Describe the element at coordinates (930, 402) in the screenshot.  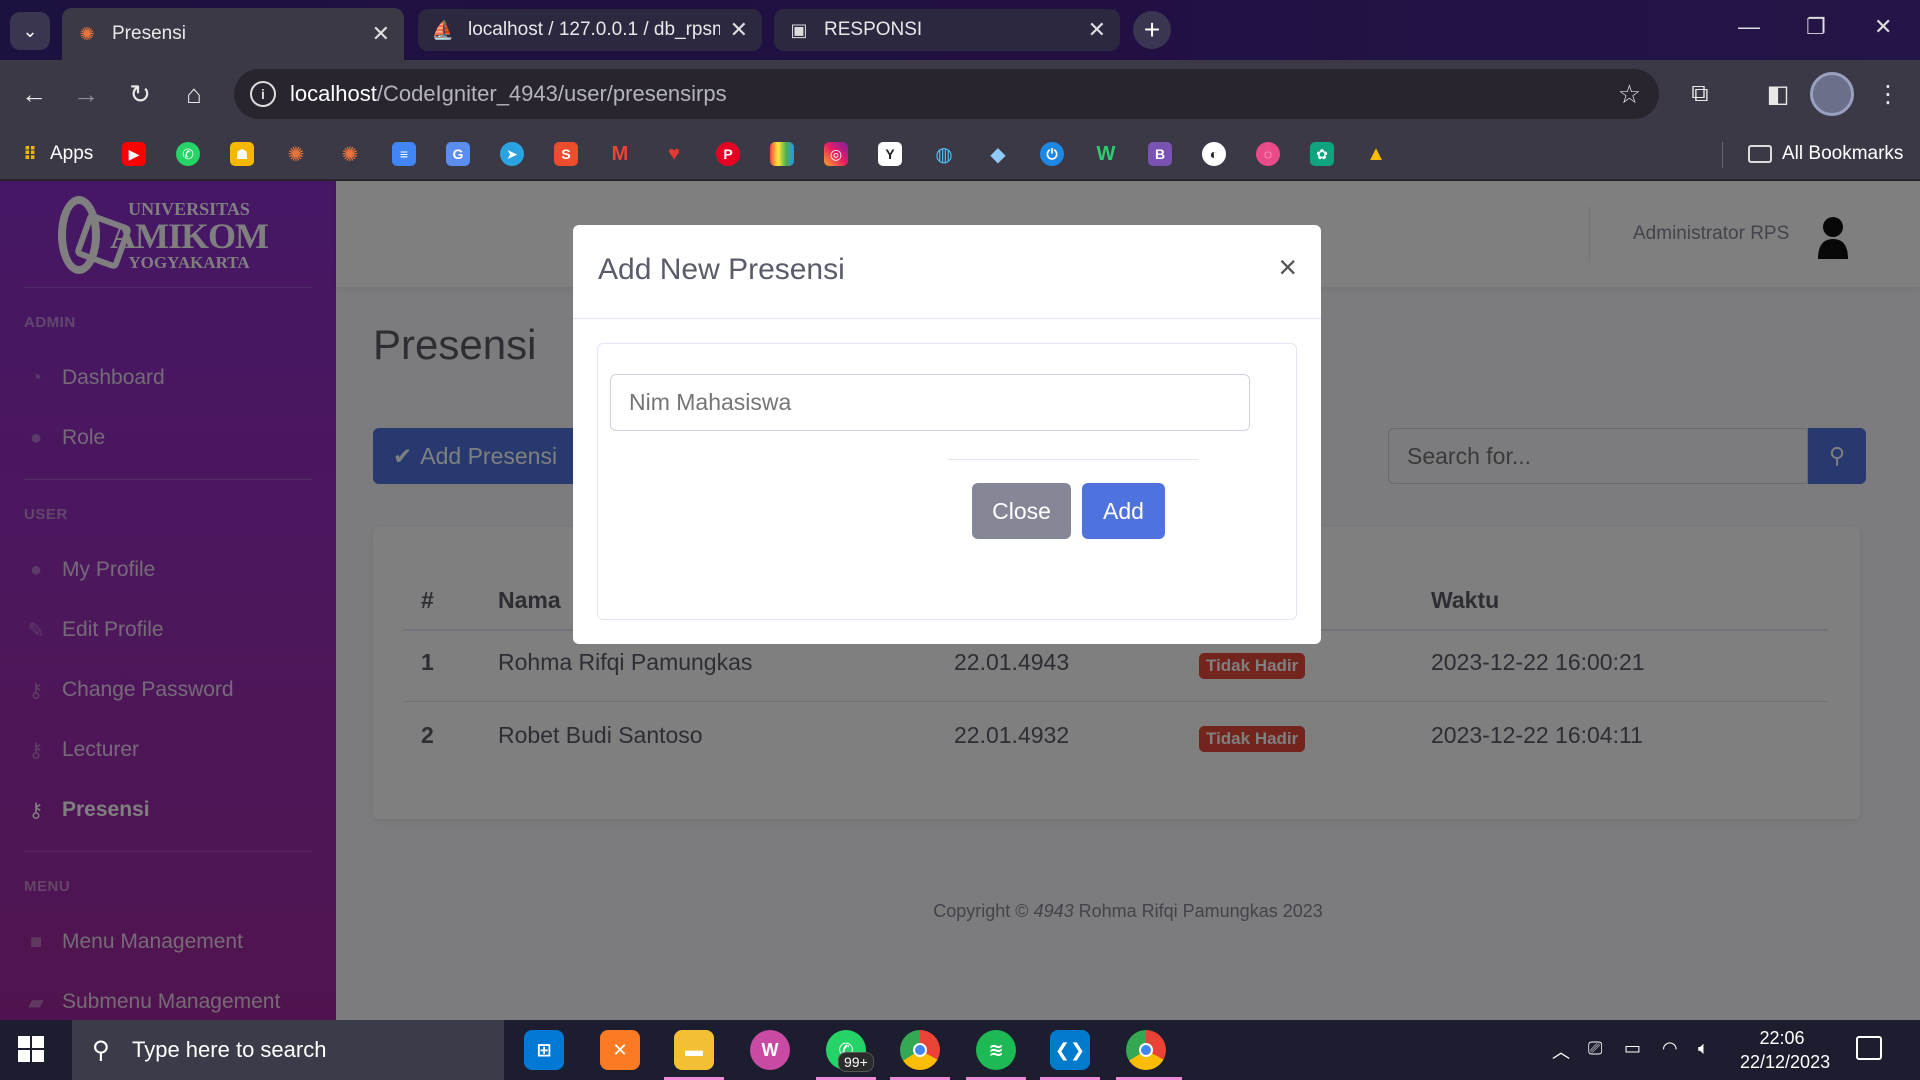
I see `nim-mahasiswa-input` at that location.